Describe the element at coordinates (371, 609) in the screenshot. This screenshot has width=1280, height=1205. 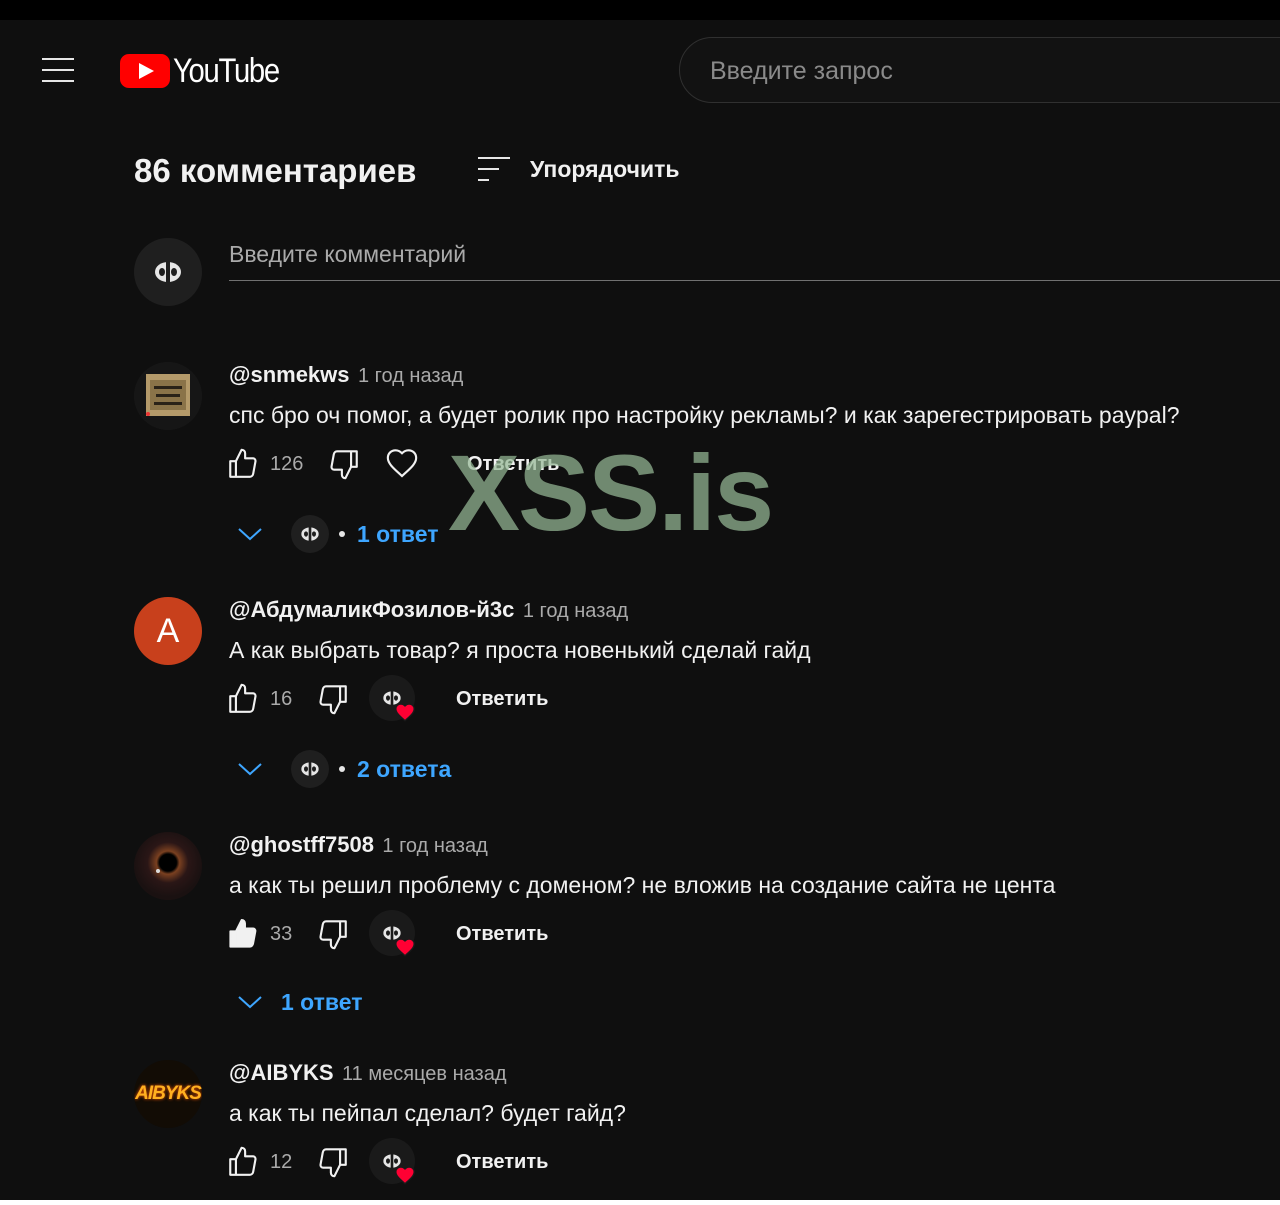
I see `comment-author: @АбдумаликФозилов-й3с` at that location.